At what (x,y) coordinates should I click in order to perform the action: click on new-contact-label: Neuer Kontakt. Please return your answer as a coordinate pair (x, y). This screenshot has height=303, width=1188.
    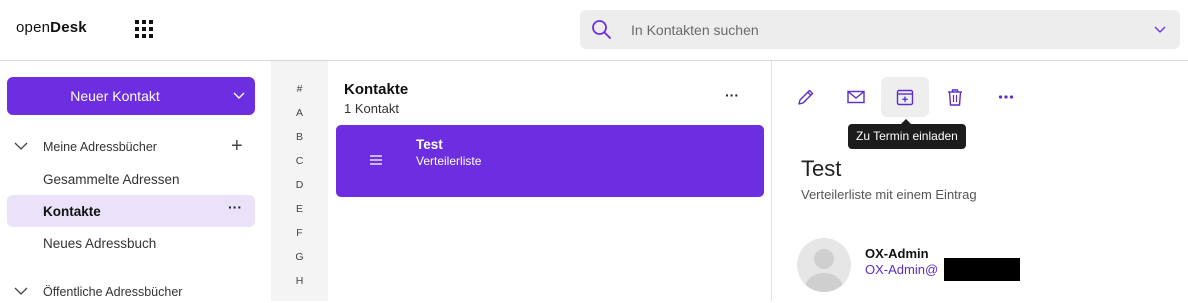
    Looking at the image, I should click on (115, 96).